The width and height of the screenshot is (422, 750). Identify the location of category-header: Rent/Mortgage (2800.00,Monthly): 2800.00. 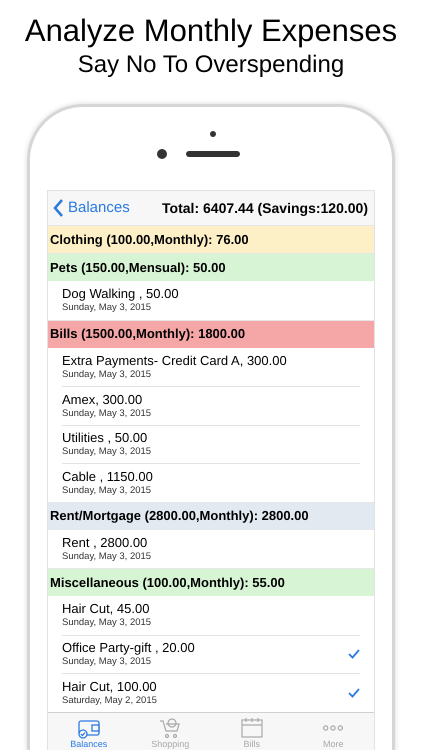
(211, 516).